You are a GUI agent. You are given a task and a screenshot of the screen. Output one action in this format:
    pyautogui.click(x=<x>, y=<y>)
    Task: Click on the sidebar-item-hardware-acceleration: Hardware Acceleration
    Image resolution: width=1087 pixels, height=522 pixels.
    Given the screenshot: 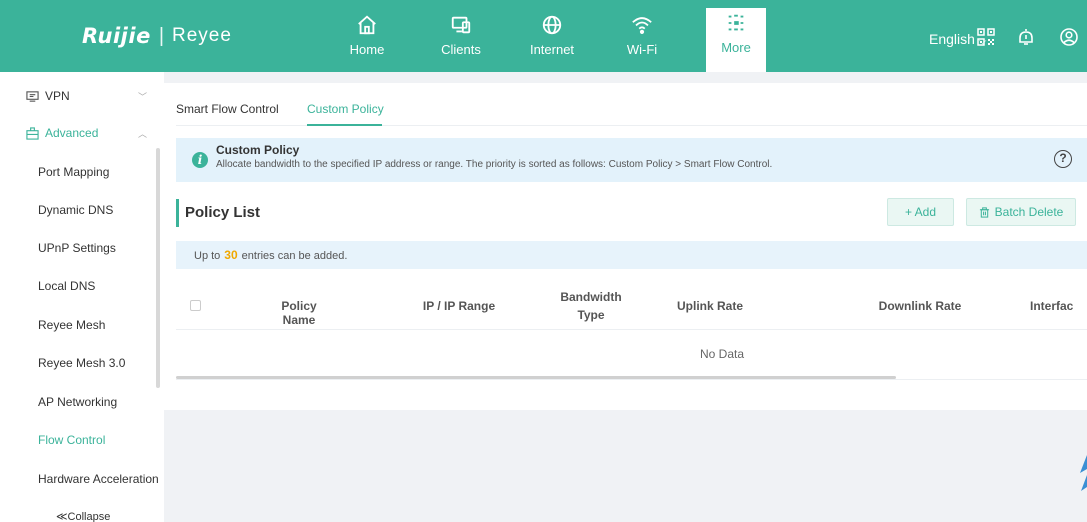 What is the action you would take?
    pyautogui.click(x=82, y=479)
    